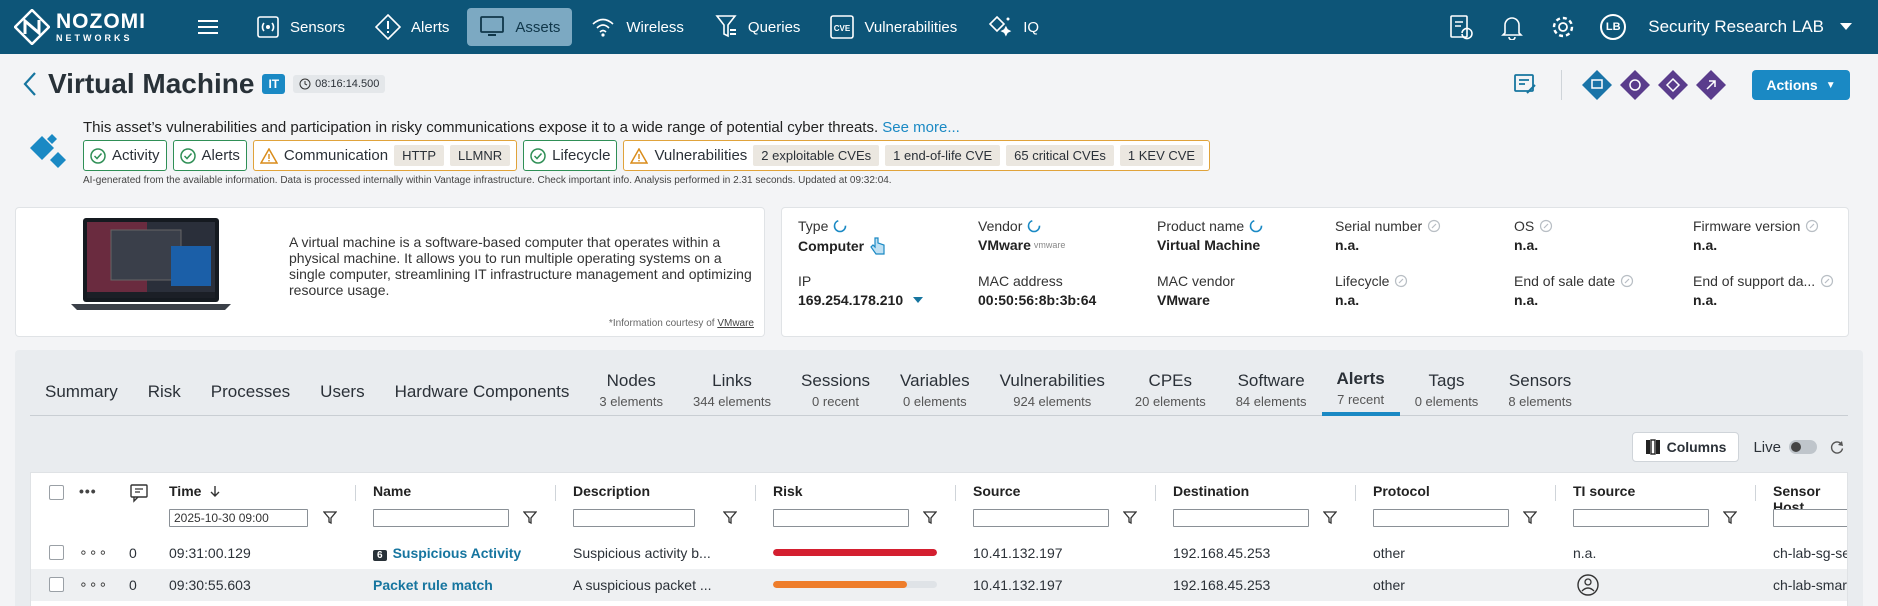 Image resolution: width=1878 pixels, height=606 pixels. Describe the element at coordinates (1013, 27) in the screenshot. I see `nav-iq: IQ` at that location.